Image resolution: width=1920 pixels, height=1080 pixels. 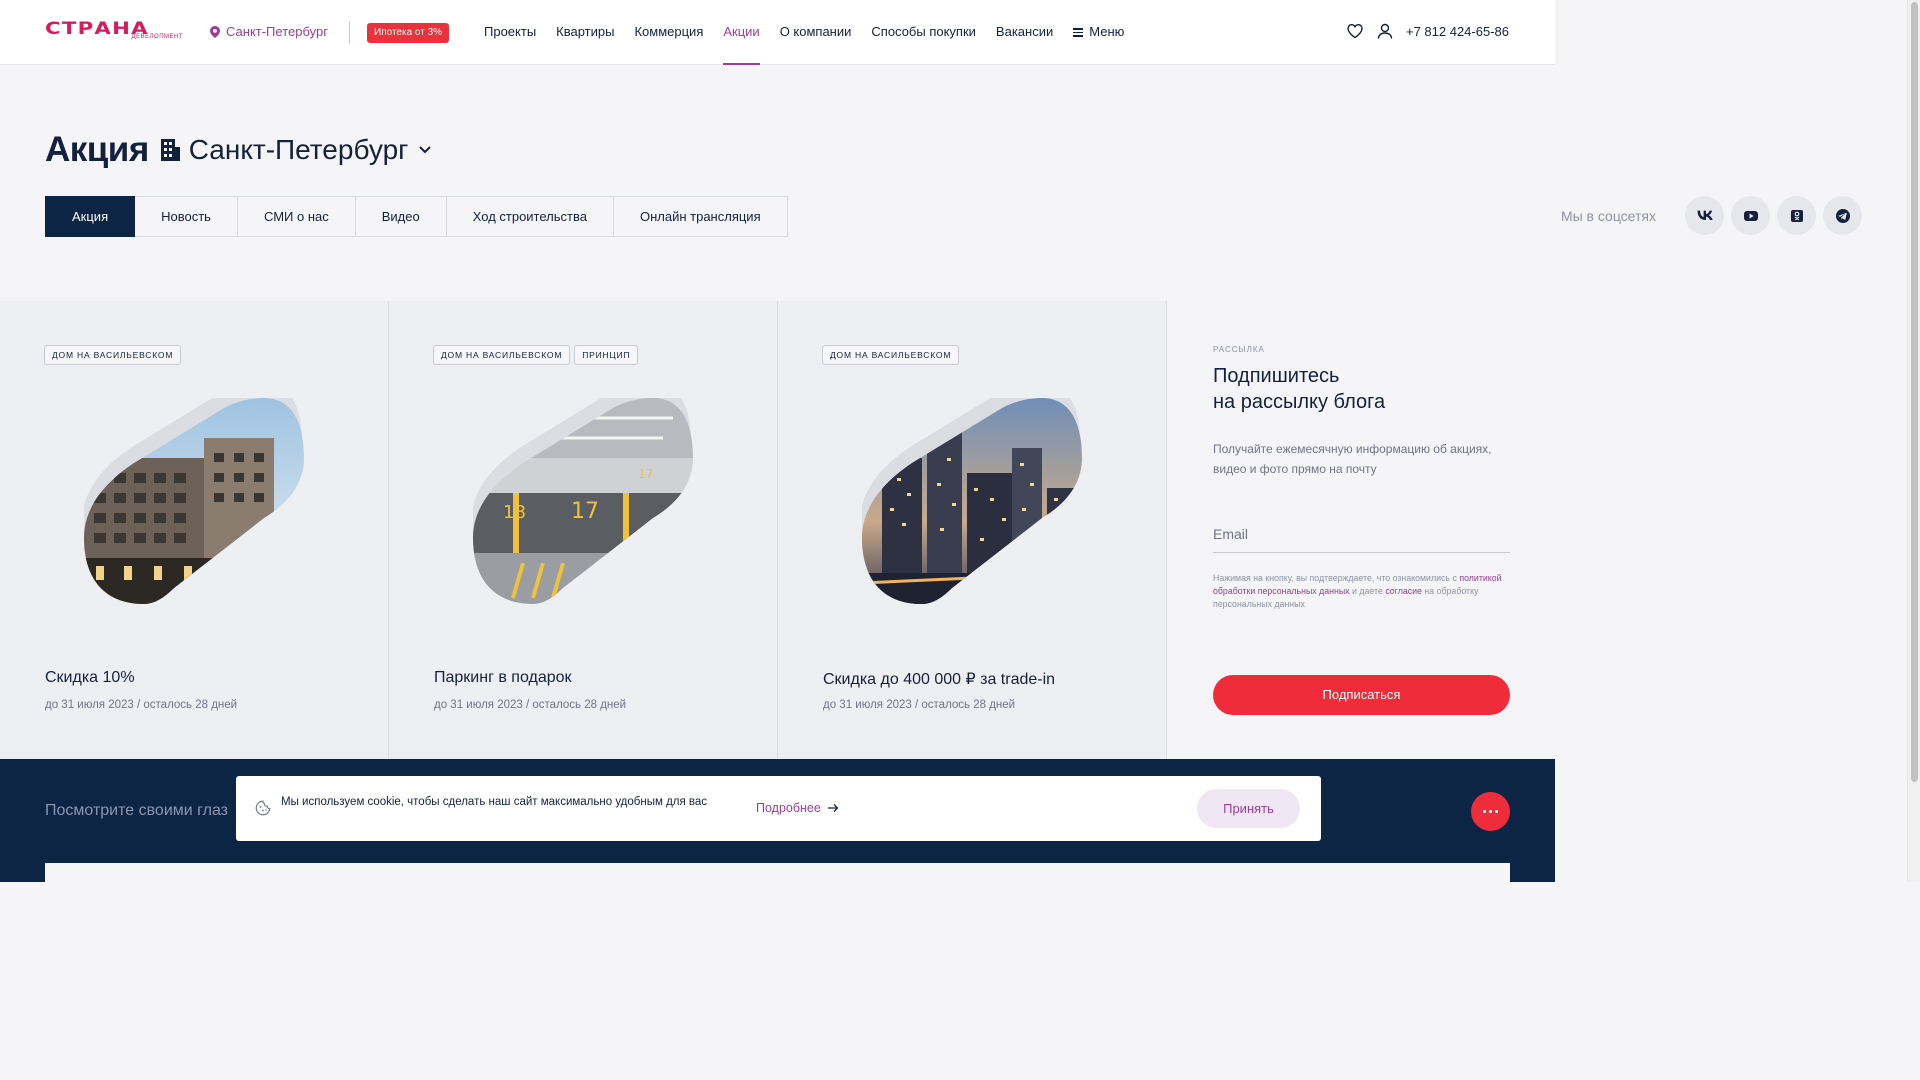 I want to click on vk-icon, so click(x=1705, y=215).